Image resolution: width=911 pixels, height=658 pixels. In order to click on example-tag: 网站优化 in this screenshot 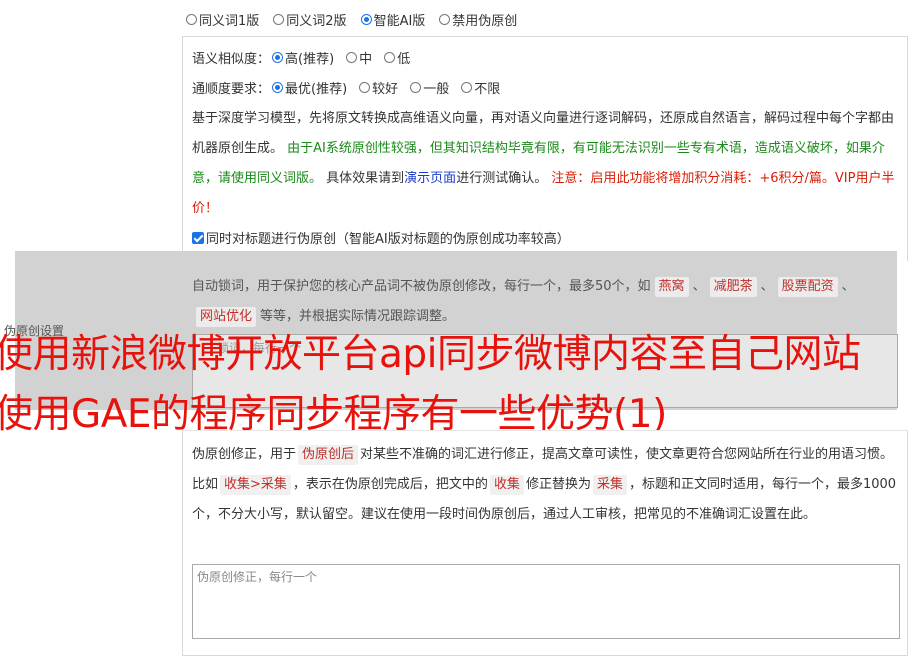, I will do `click(226, 317)`.